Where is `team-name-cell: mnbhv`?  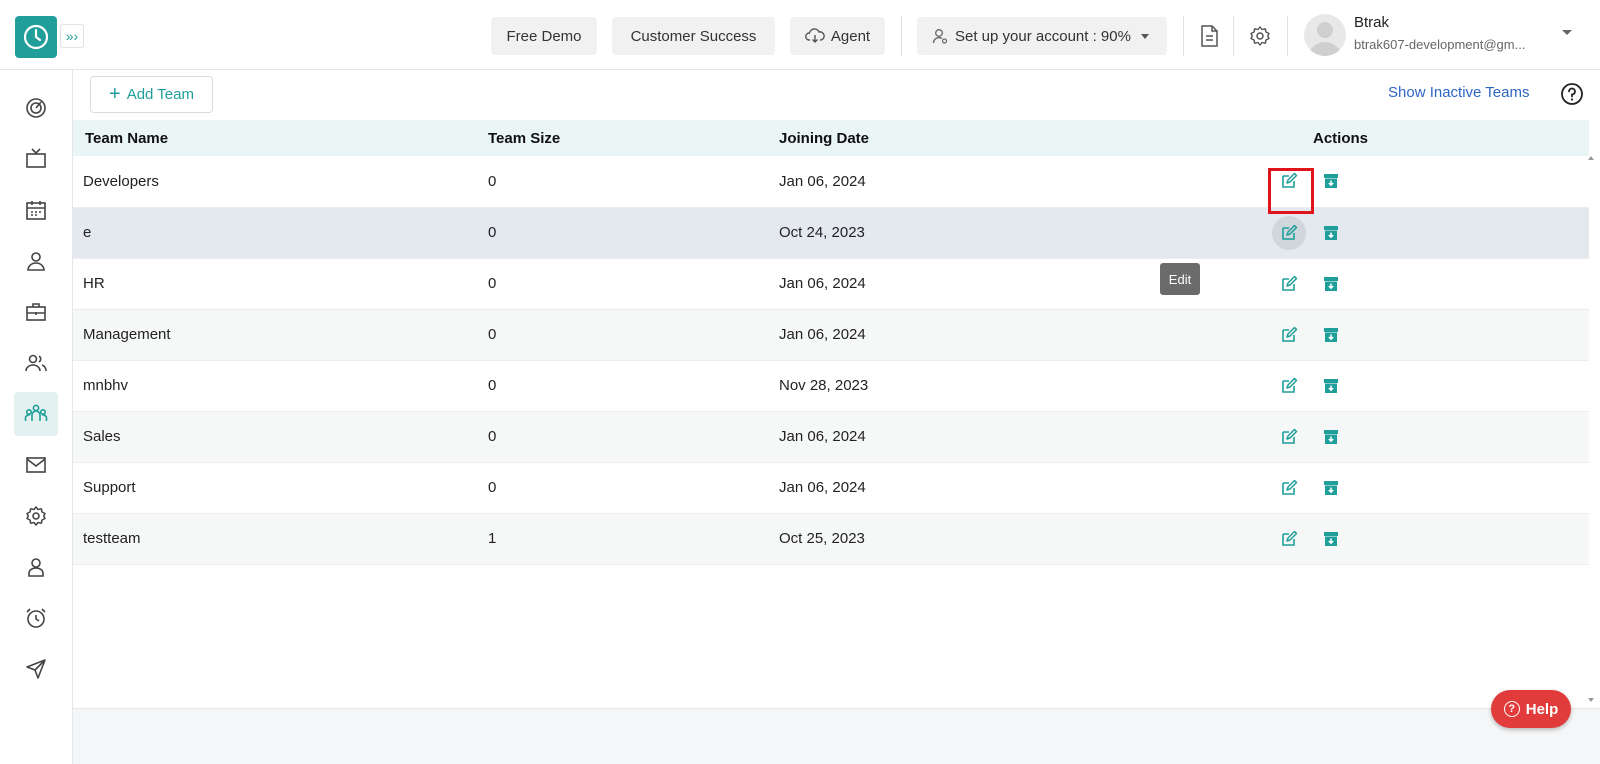
team-name-cell: mnbhv is located at coordinates (278, 386).